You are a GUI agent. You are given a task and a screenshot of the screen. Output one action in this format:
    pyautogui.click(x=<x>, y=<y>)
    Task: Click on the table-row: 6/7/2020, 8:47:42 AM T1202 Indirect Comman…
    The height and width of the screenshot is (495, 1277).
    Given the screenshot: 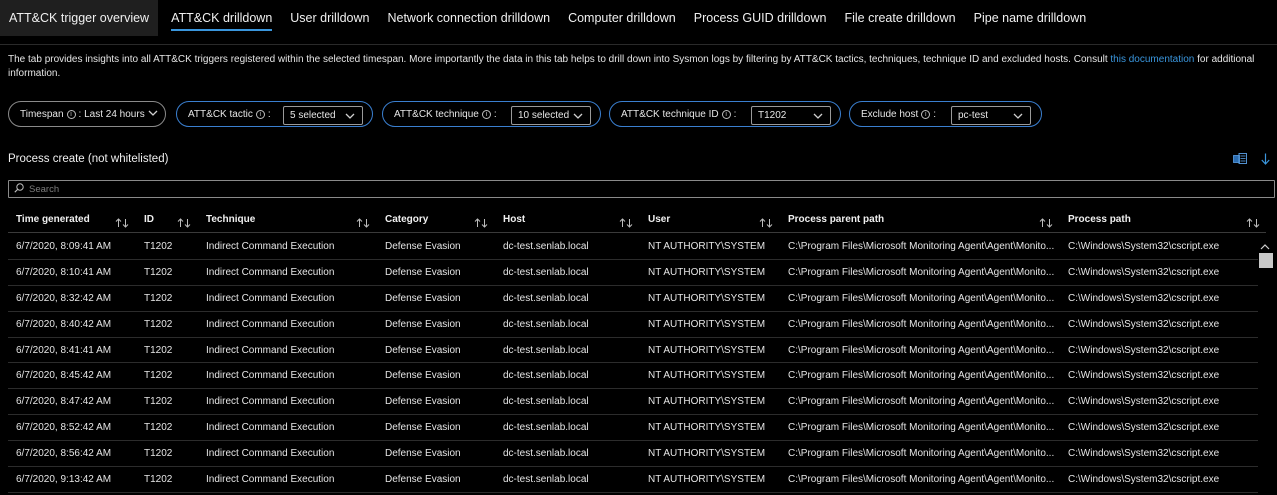 What is the action you would take?
    pyautogui.click(x=633, y=402)
    